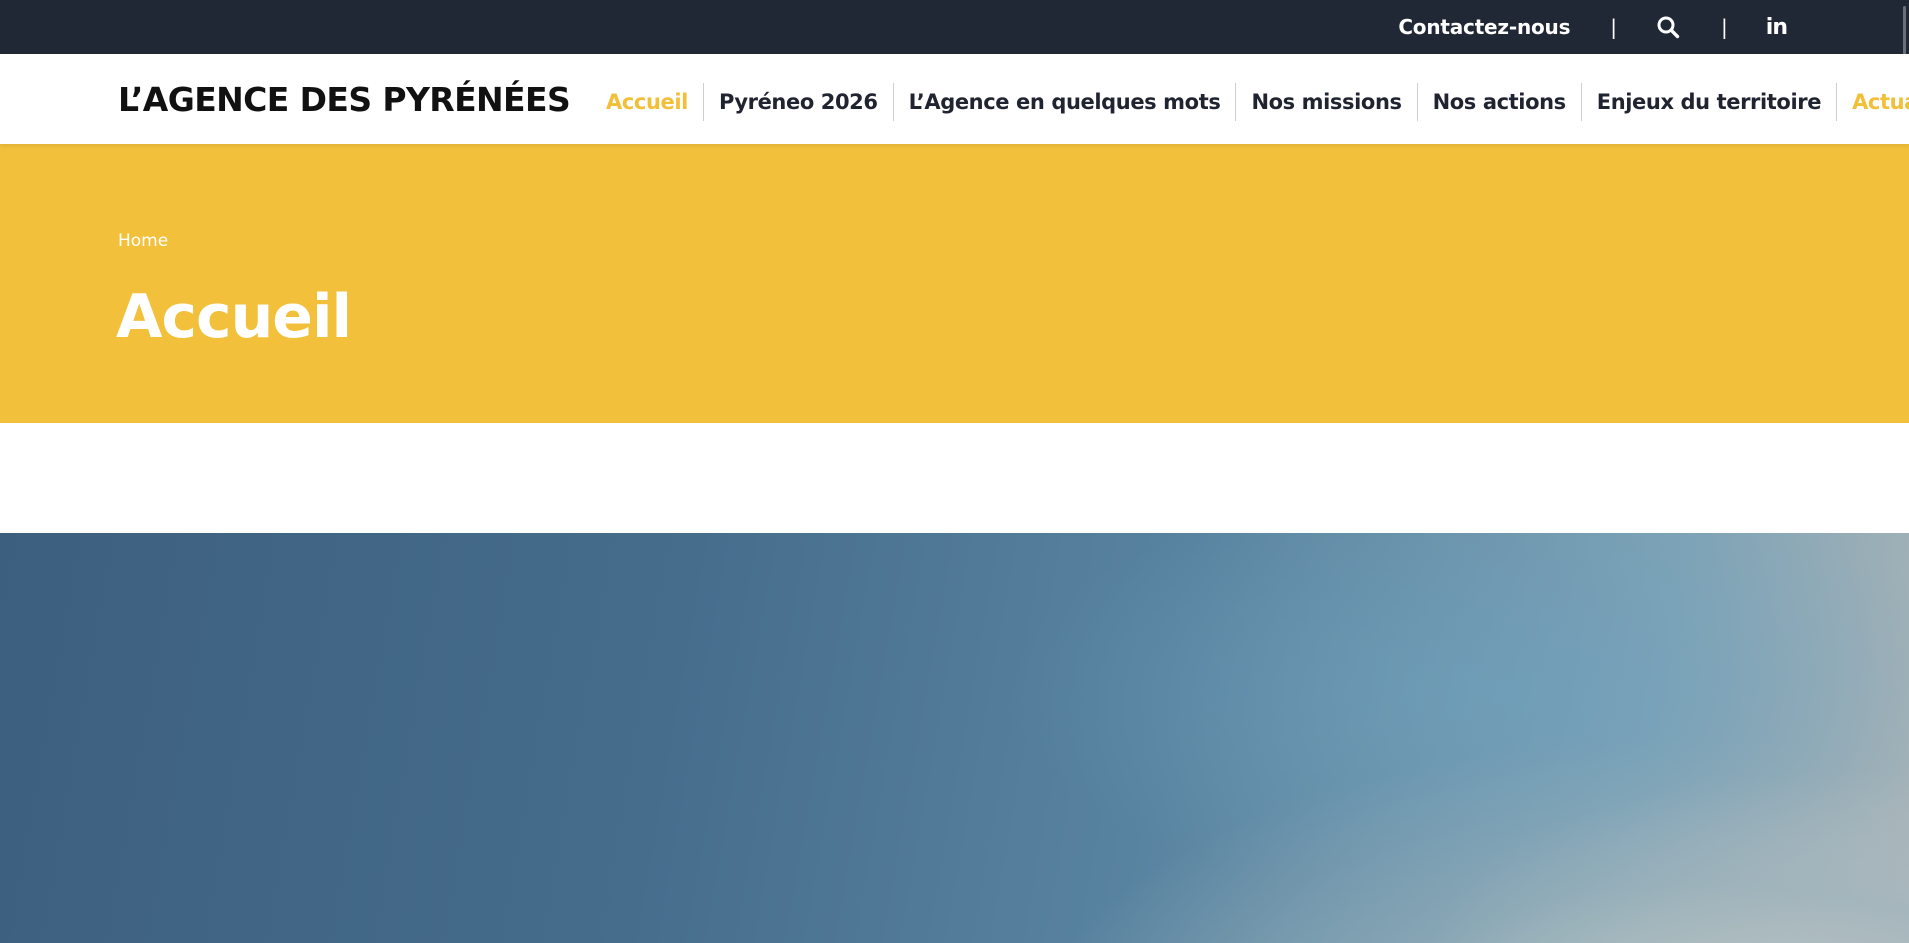 Image resolution: width=1909 pixels, height=943 pixels. What do you see at coordinates (1484, 27) in the screenshot?
I see `contact-link: Contactez-nous` at bounding box center [1484, 27].